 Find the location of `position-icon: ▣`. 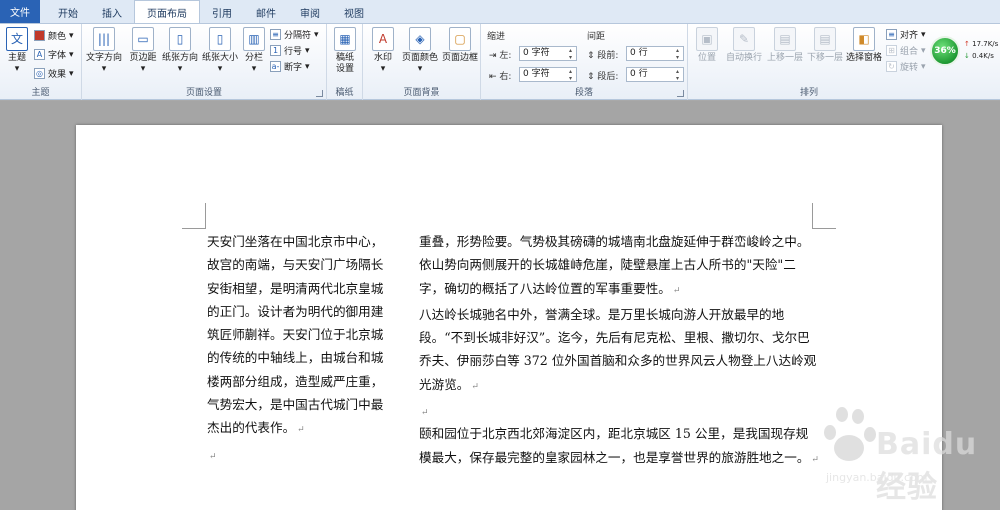

position-icon: ▣ is located at coordinates (707, 39).